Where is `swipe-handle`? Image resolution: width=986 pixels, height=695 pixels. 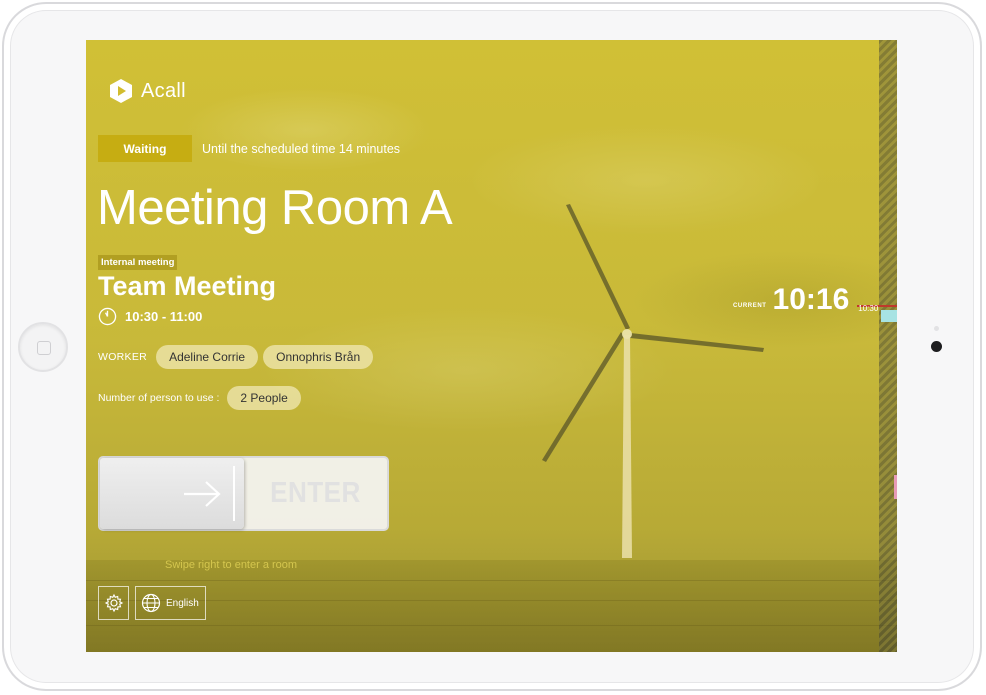 swipe-handle is located at coordinates (172, 493).